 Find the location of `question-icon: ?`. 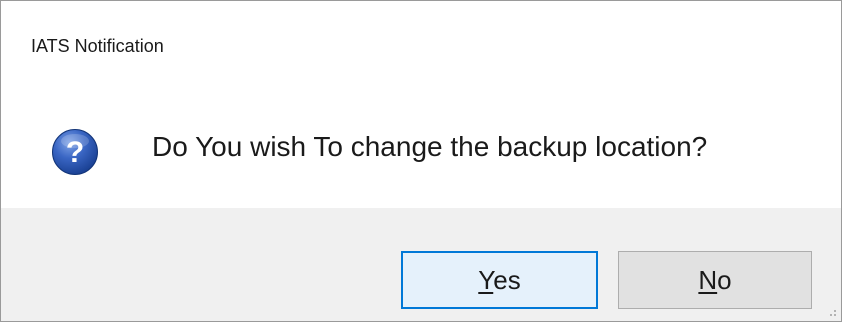

question-icon: ? is located at coordinates (75, 152).